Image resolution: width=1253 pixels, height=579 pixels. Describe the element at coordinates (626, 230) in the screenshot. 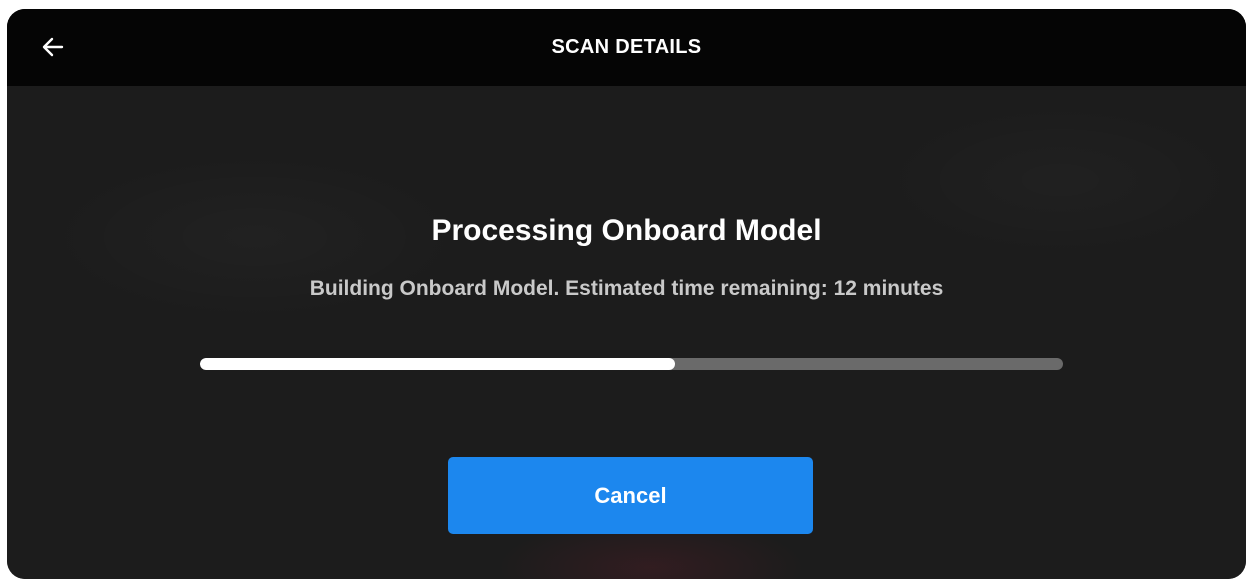

I see `processing-heading: Processing Onboard Model` at that location.